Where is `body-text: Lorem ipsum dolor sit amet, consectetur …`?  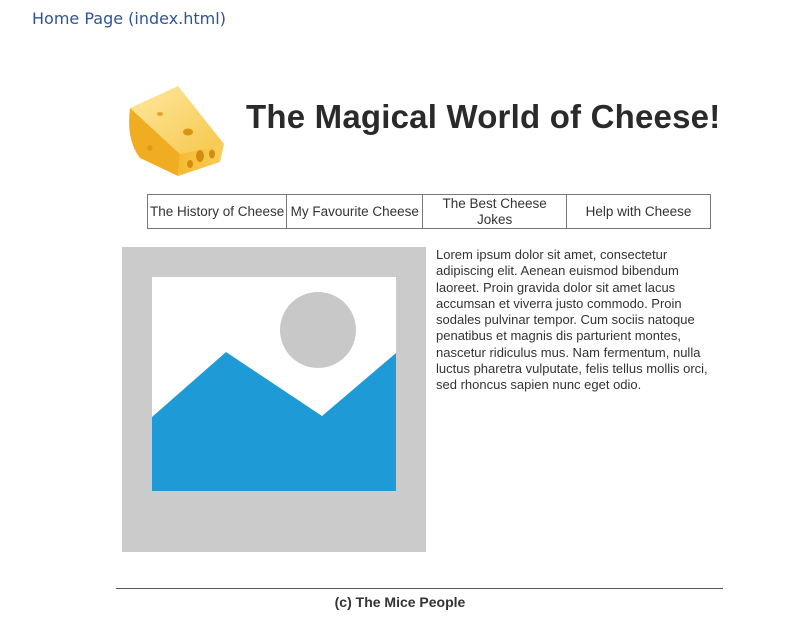 body-text: Lorem ipsum dolor sit amet, consectetur … is located at coordinates (572, 320).